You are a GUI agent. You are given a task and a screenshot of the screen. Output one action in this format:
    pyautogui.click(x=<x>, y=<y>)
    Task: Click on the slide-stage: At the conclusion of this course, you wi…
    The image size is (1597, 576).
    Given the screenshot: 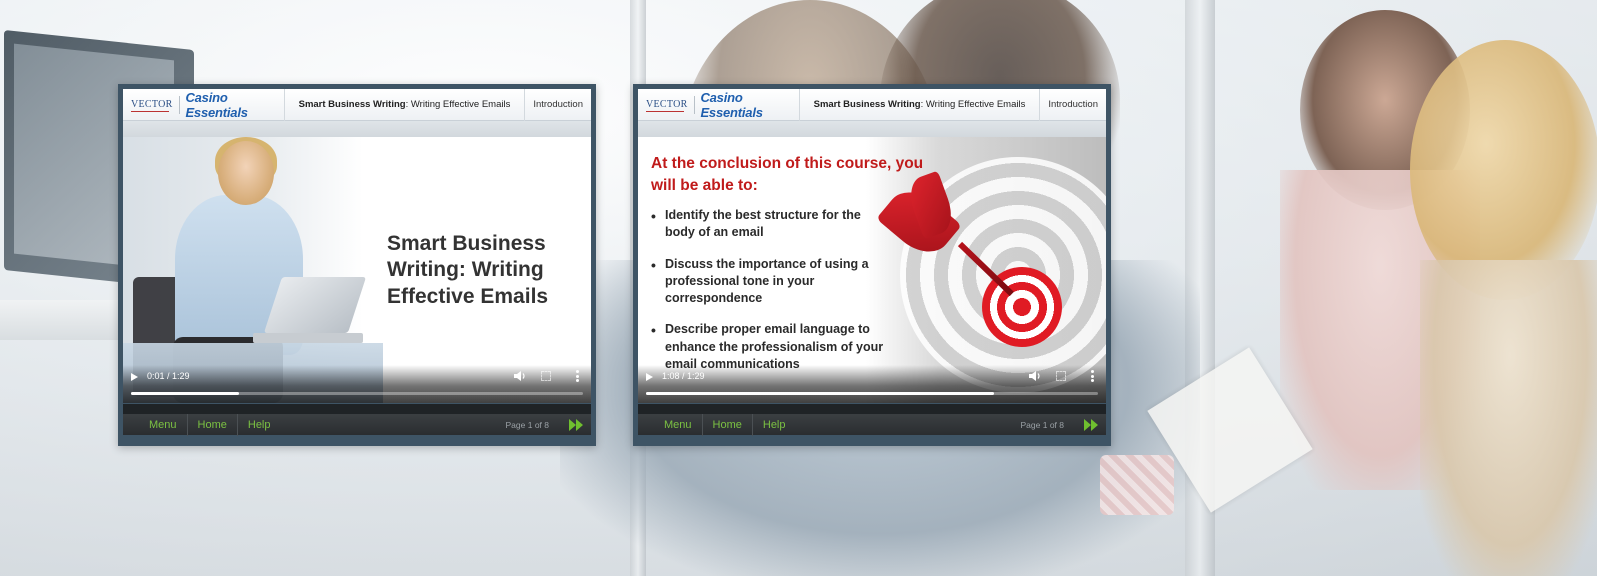 What is the action you would take?
    pyautogui.click(x=872, y=270)
    